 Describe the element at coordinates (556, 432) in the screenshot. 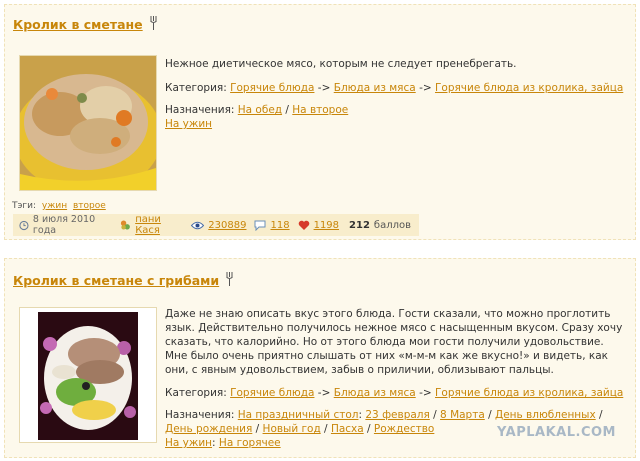

I see `watermark-logo: YAPLAKAL.COM` at that location.